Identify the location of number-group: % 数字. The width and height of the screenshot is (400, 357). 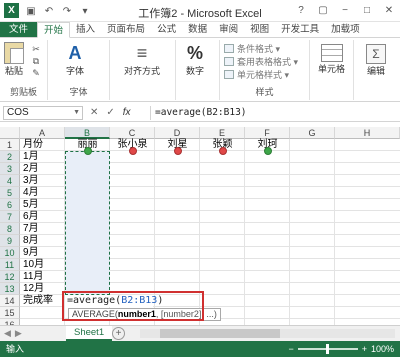
(198, 70).